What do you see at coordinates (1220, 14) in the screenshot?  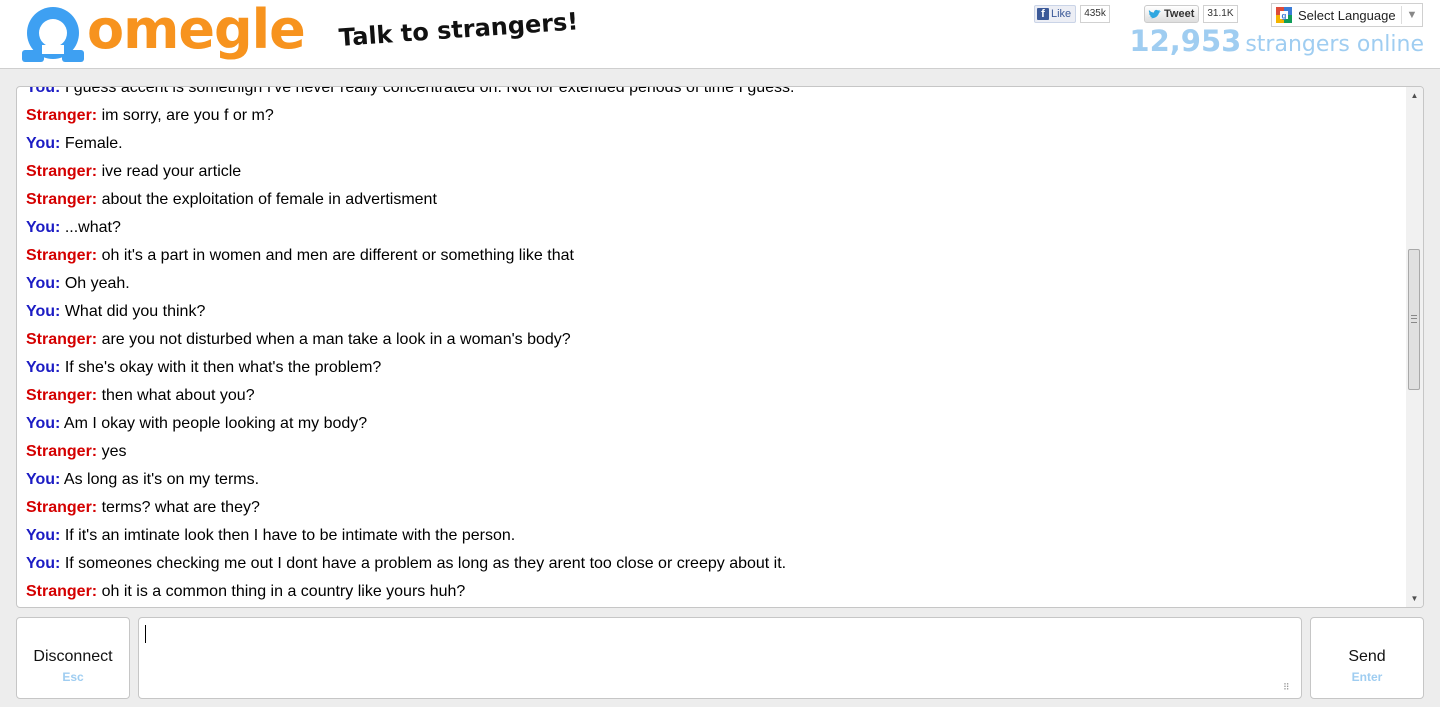 I see `tweet-count: 31.1K` at bounding box center [1220, 14].